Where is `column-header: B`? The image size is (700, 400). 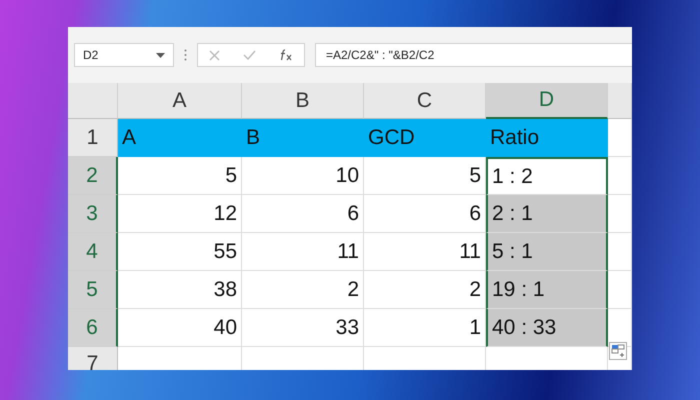
column-header: B is located at coordinates (303, 101).